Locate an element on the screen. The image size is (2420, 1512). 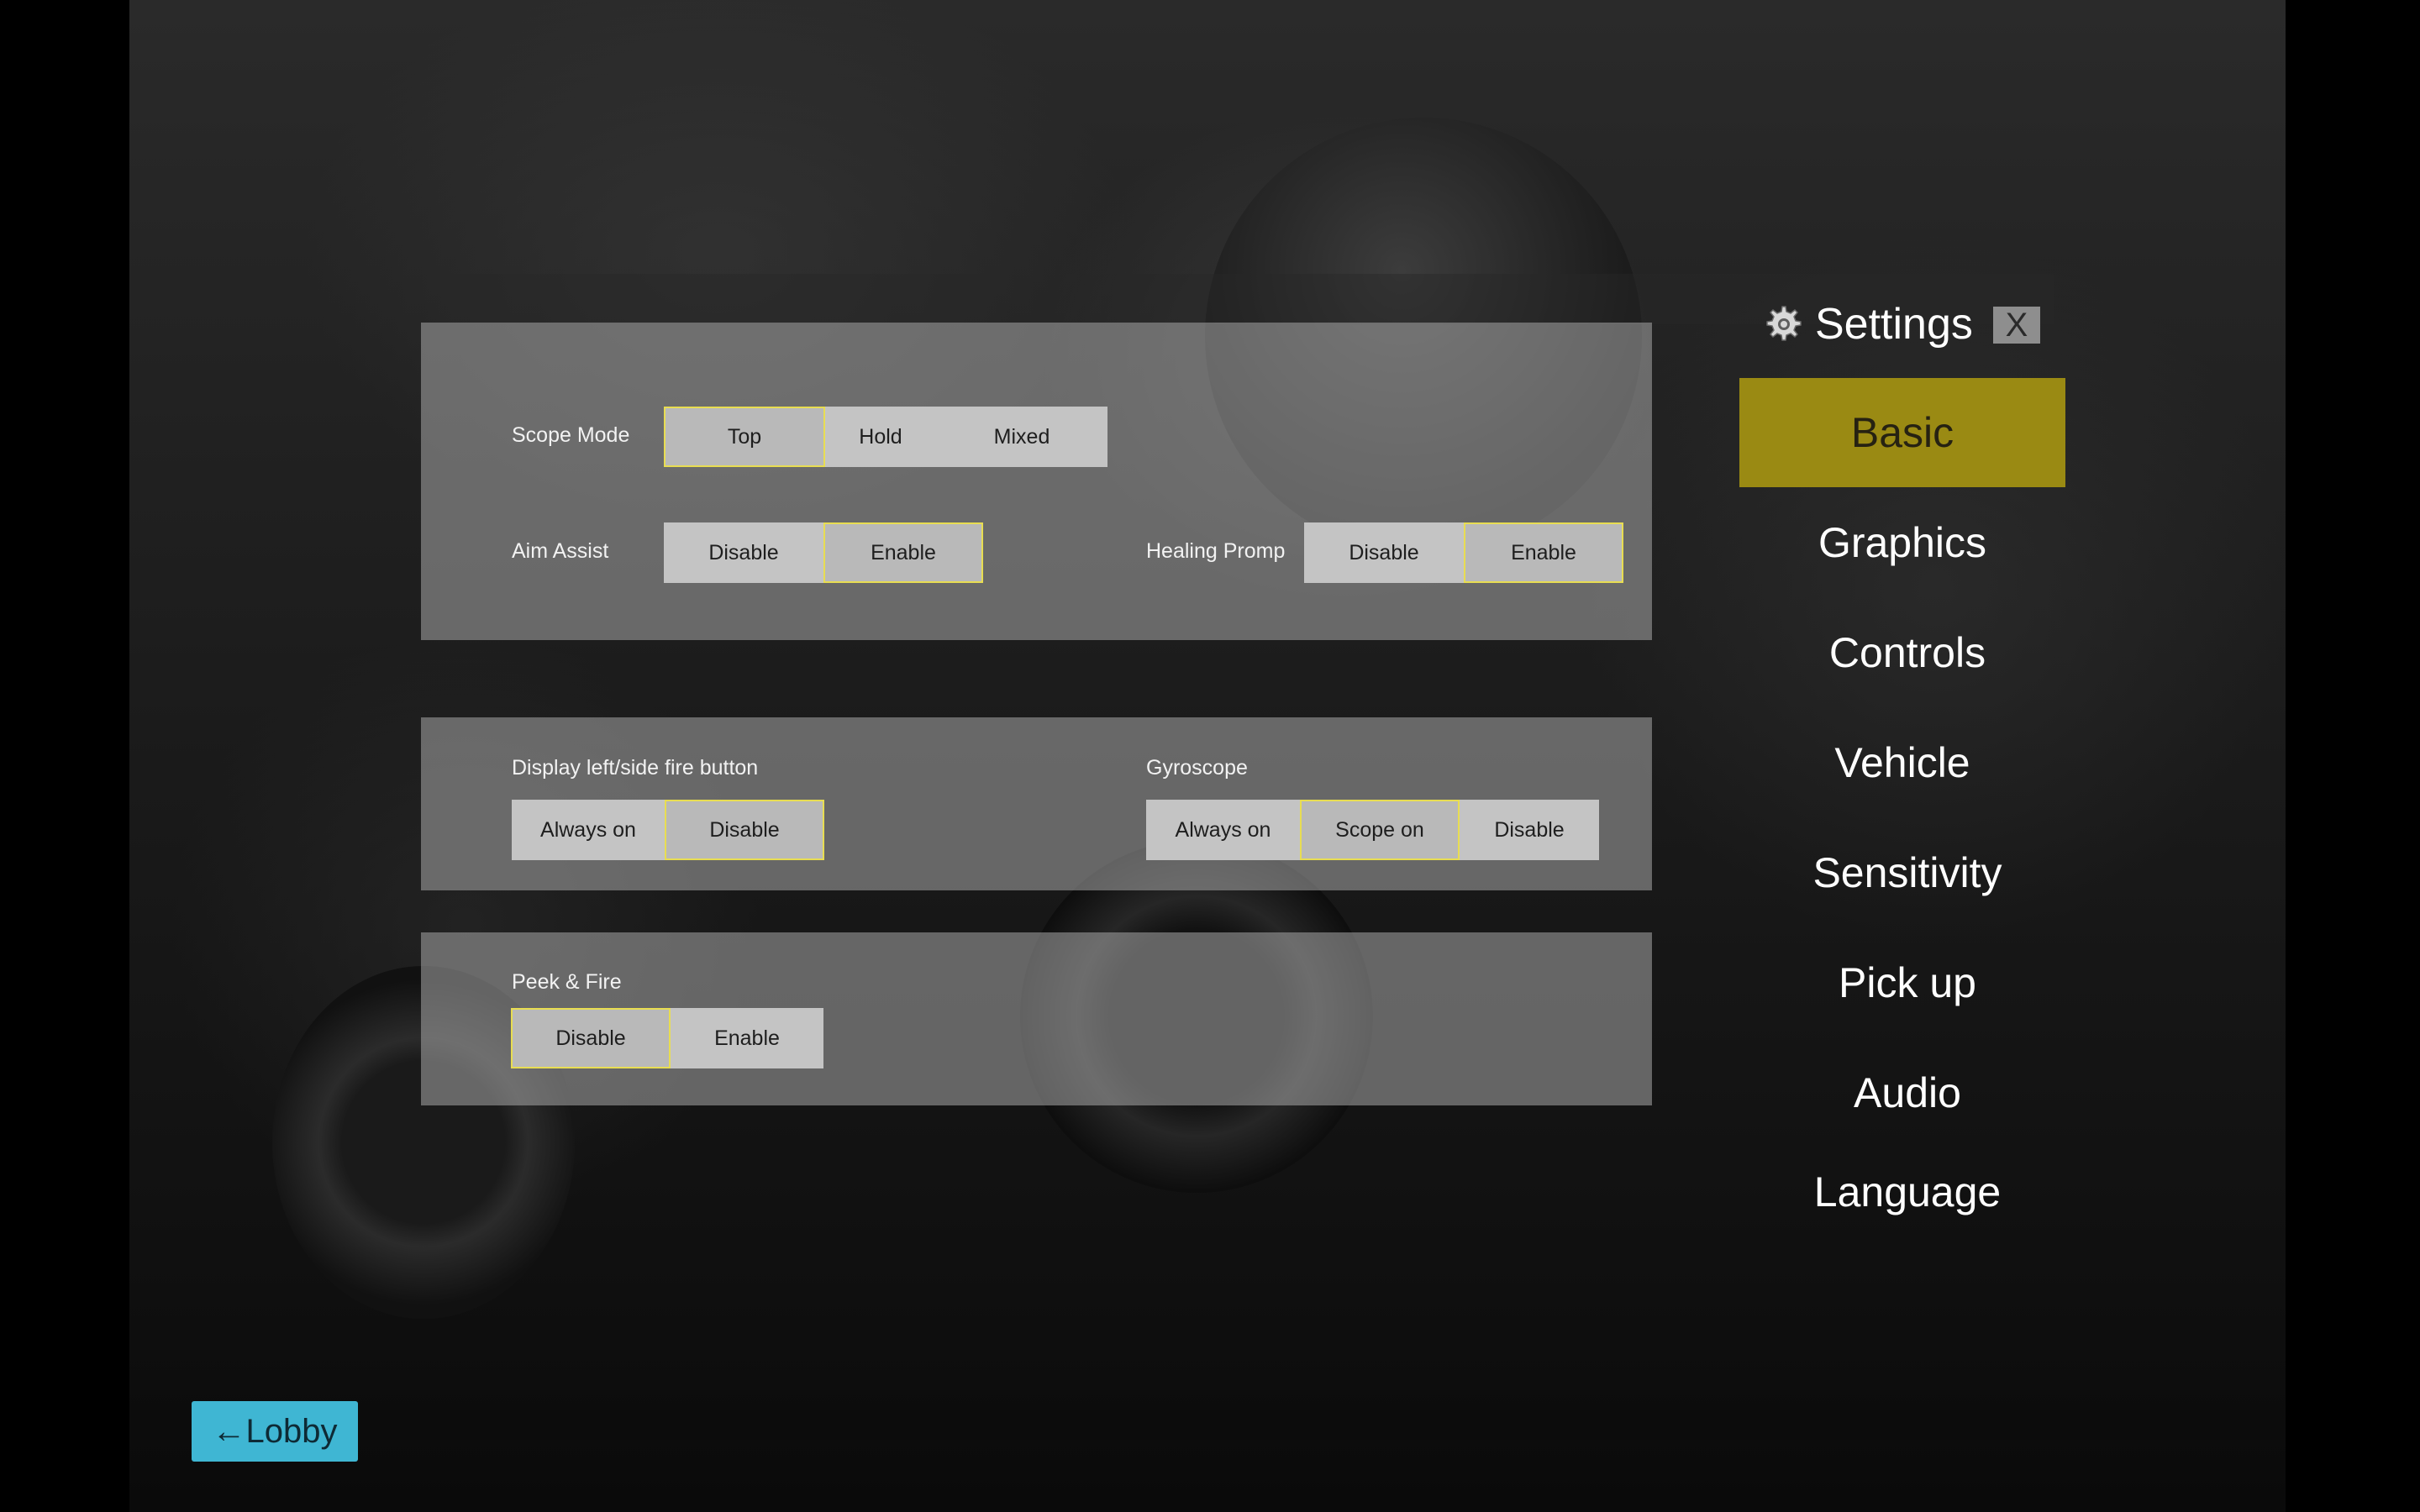
fire-button-selector: Always on Disable is located at coordinates (668, 830).